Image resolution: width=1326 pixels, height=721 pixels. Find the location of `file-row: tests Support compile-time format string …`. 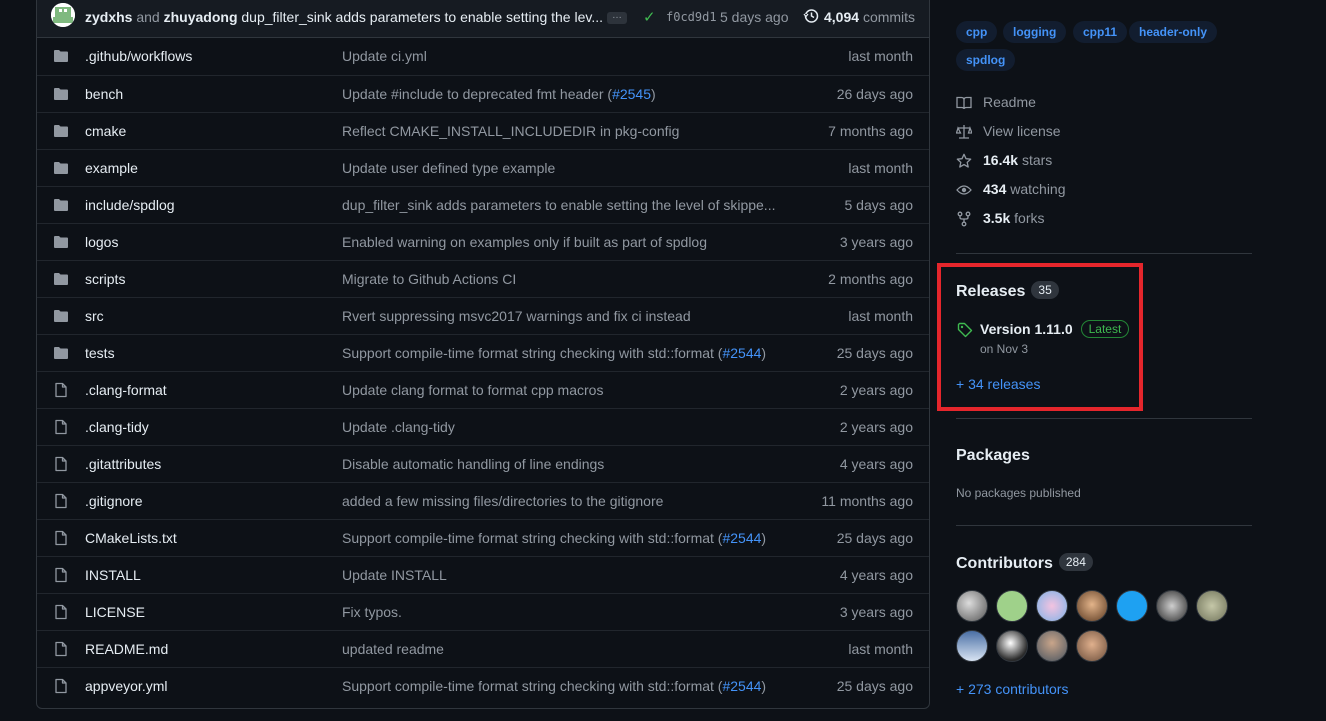

file-row: tests Support compile-time format string … is located at coordinates (483, 352).